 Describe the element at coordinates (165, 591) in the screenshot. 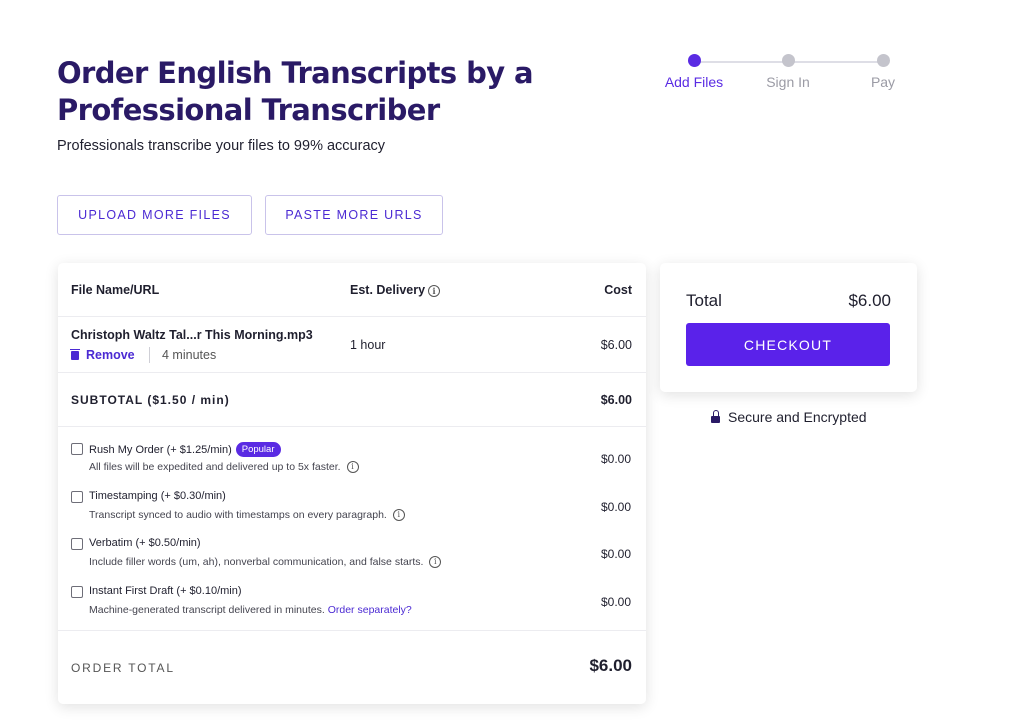

I see `addon-name: Instant First Draft (+ $0.10/min)` at that location.